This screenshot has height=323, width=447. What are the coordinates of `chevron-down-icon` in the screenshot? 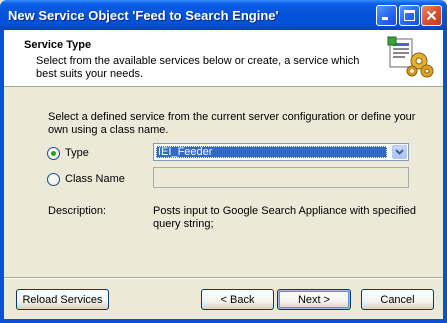 It's located at (399, 152).